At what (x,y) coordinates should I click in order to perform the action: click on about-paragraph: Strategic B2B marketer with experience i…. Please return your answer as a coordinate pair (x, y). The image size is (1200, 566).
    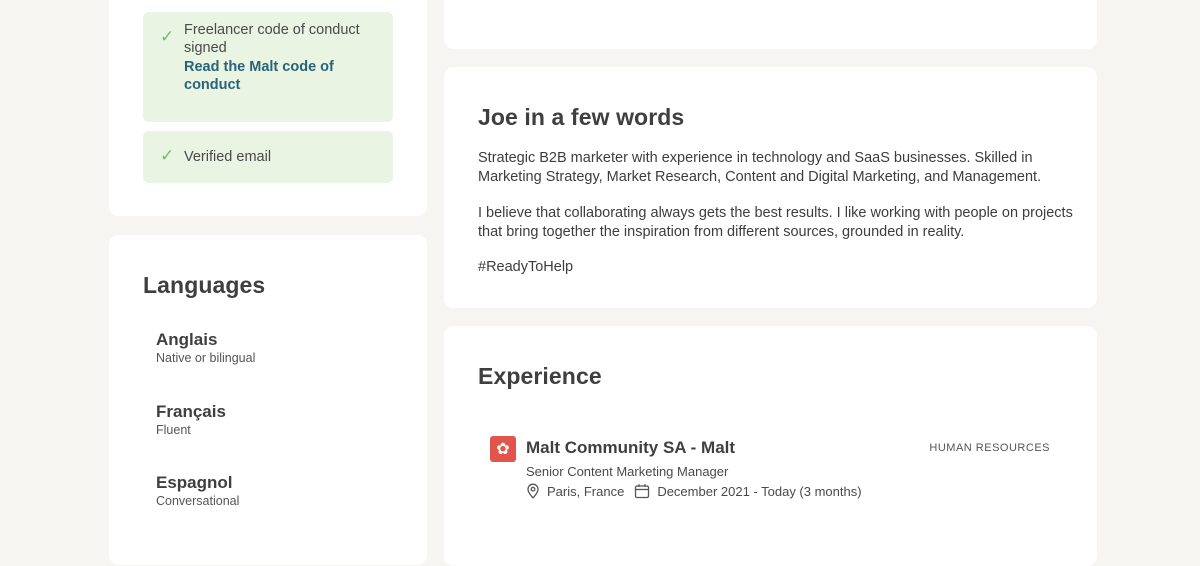
    Looking at the image, I should click on (760, 167).